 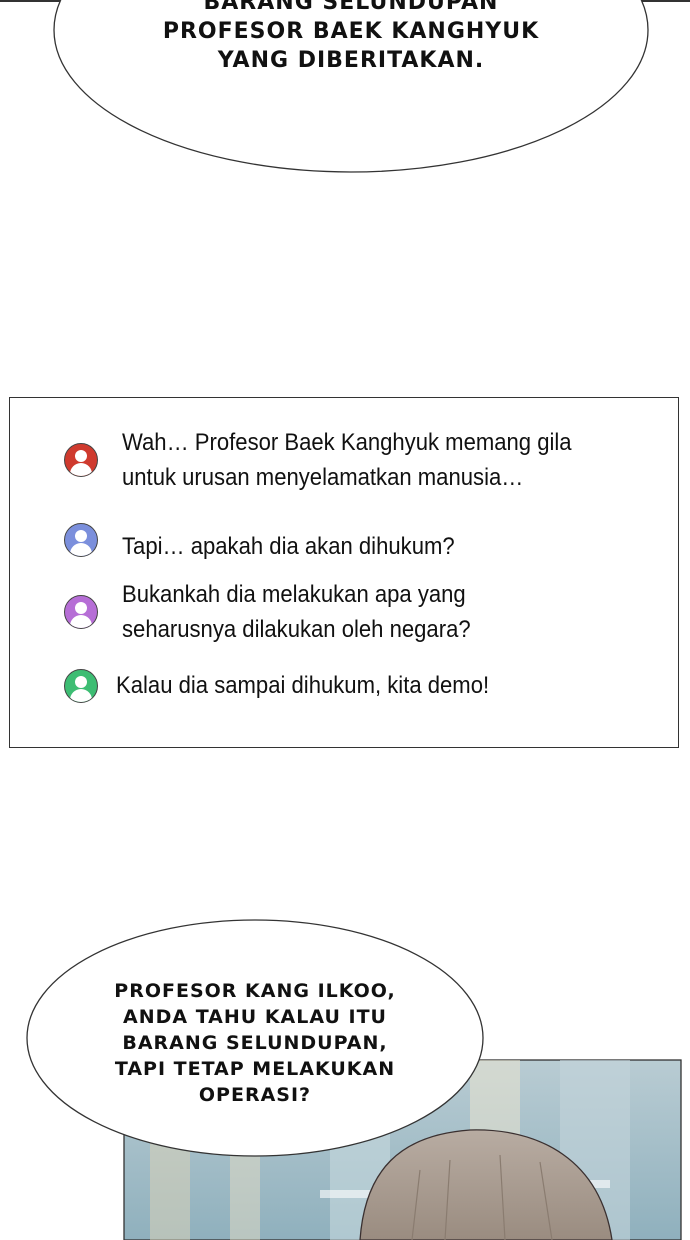 I want to click on comment-line: Kalau dia sampai dihukum, kita demo!, so click(x=303, y=685).